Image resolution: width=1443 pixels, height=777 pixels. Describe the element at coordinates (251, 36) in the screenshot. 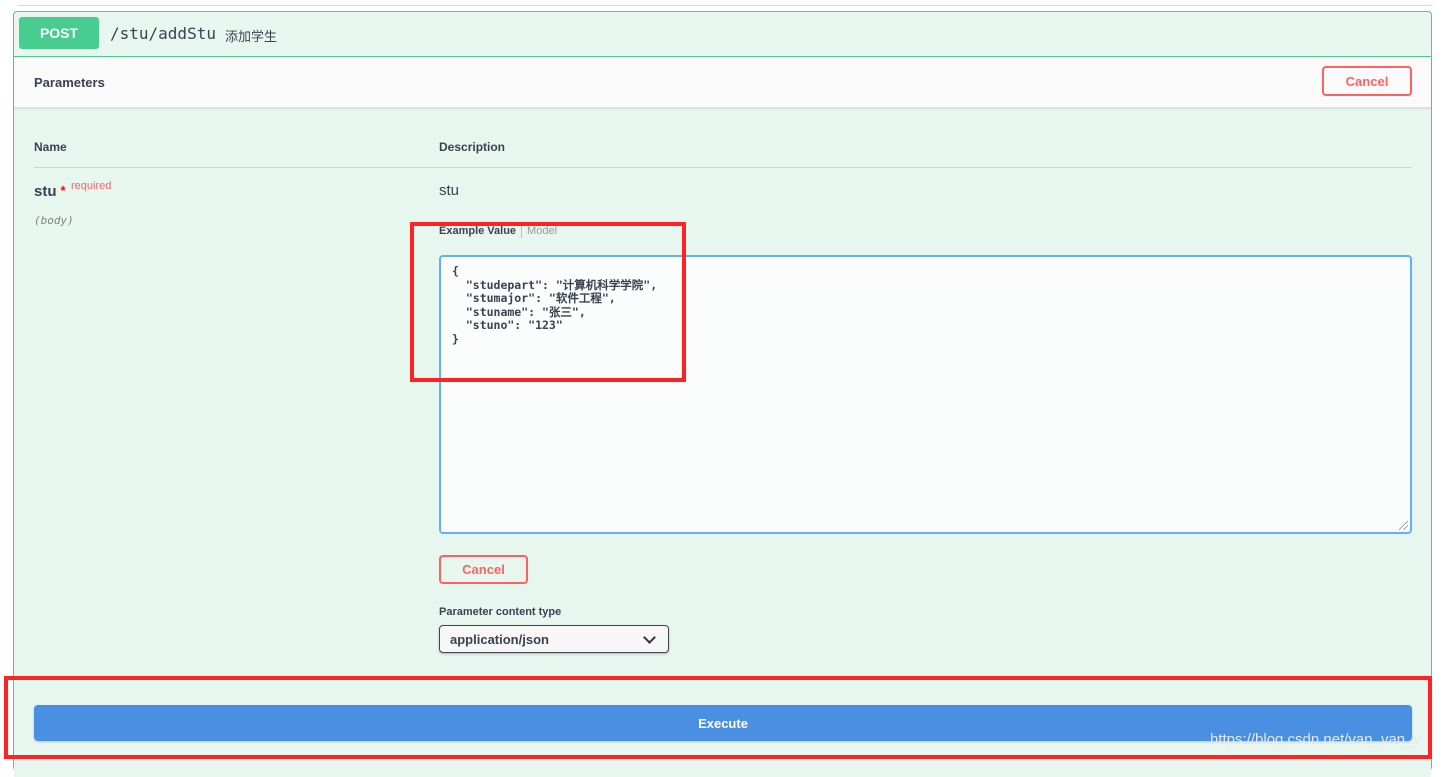

I see `endpoint-summary: 添加学生` at that location.